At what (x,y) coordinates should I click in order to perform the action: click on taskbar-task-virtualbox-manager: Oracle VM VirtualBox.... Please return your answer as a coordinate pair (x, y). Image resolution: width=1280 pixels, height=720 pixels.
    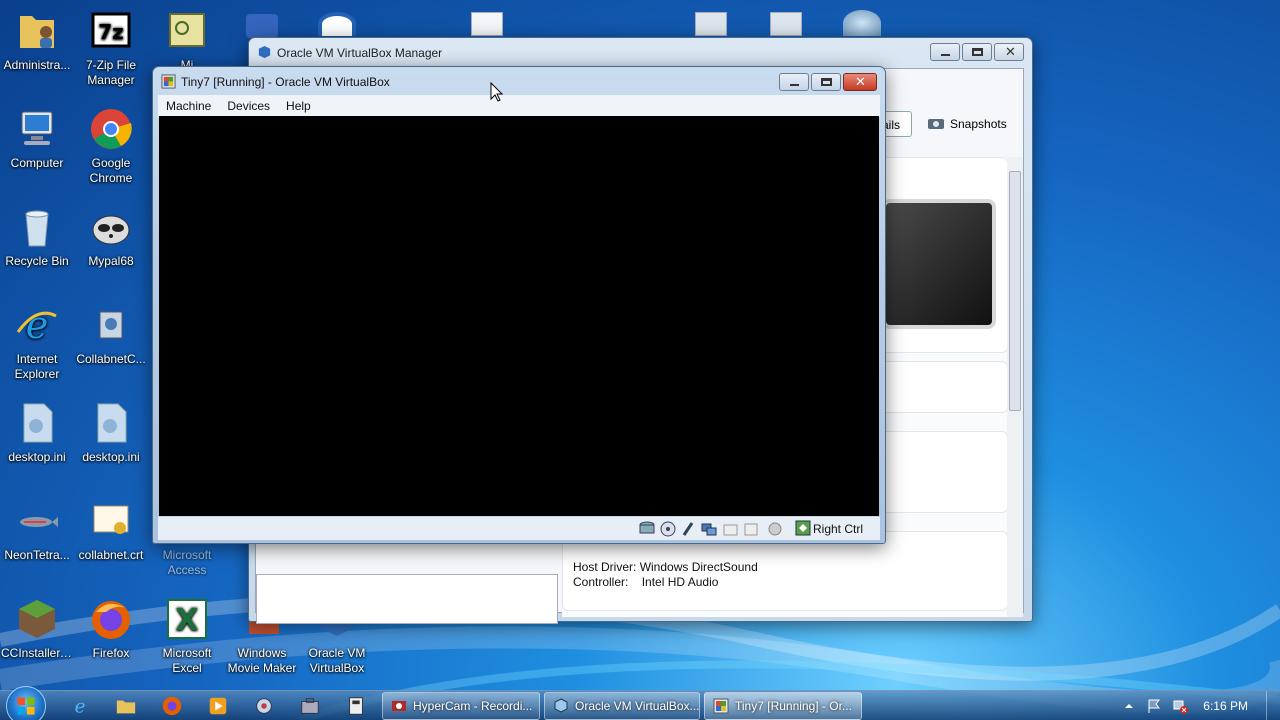
    Looking at the image, I should click on (622, 706).